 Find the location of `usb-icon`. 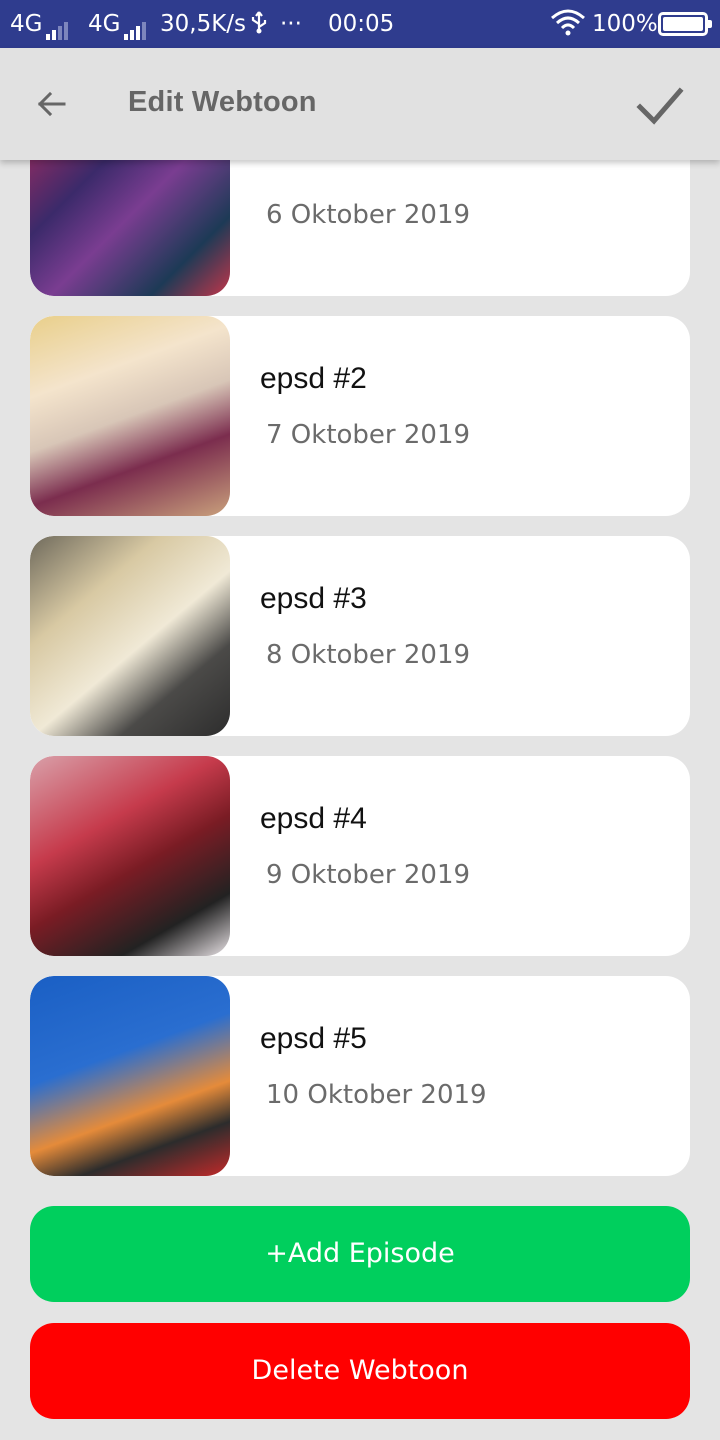

usb-icon is located at coordinates (259, 25).